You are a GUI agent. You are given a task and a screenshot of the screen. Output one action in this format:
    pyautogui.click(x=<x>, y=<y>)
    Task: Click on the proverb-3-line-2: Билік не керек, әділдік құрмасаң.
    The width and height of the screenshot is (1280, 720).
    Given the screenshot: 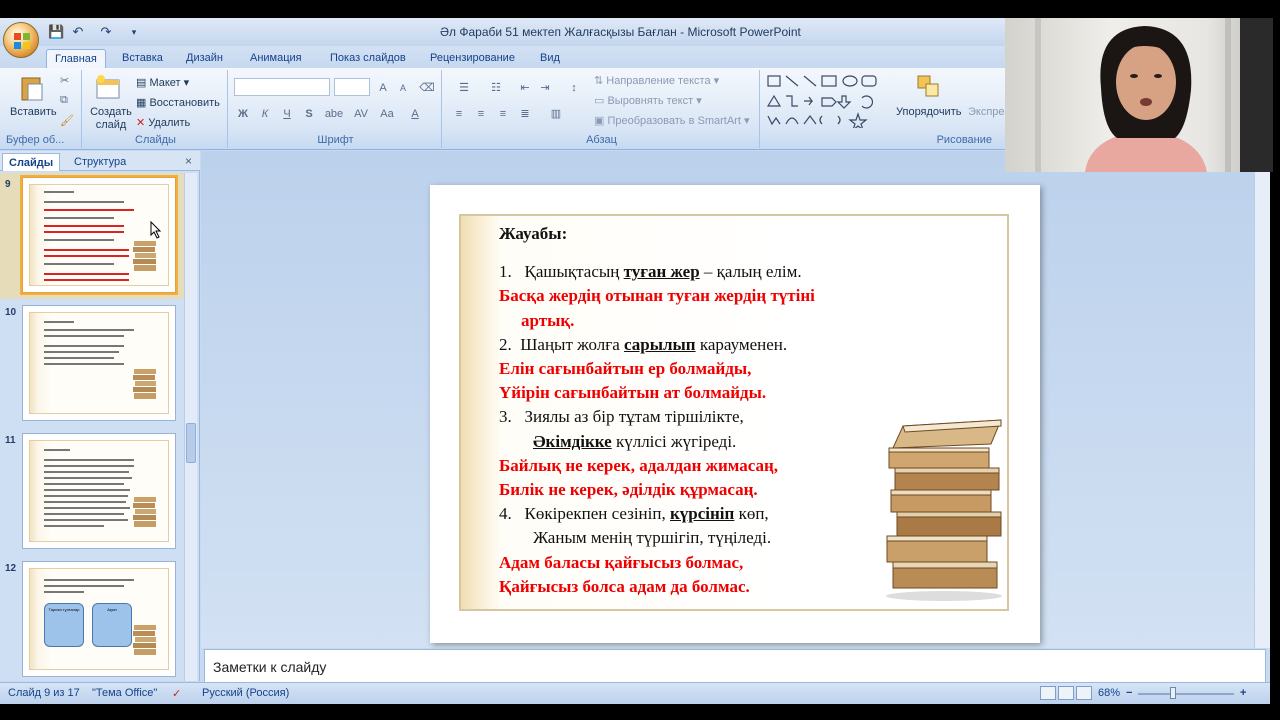 What is the action you would take?
    pyautogui.click(x=628, y=490)
    